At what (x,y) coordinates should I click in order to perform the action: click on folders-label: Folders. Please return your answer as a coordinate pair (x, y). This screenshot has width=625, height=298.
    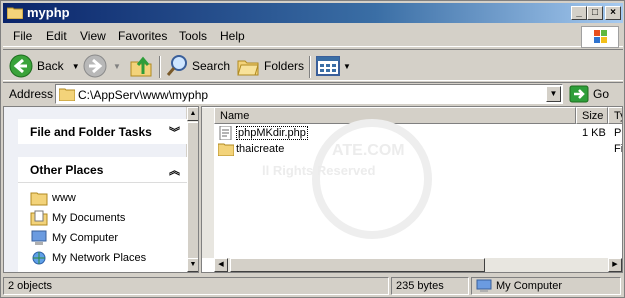
    Looking at the image, I should click on (284, 66).